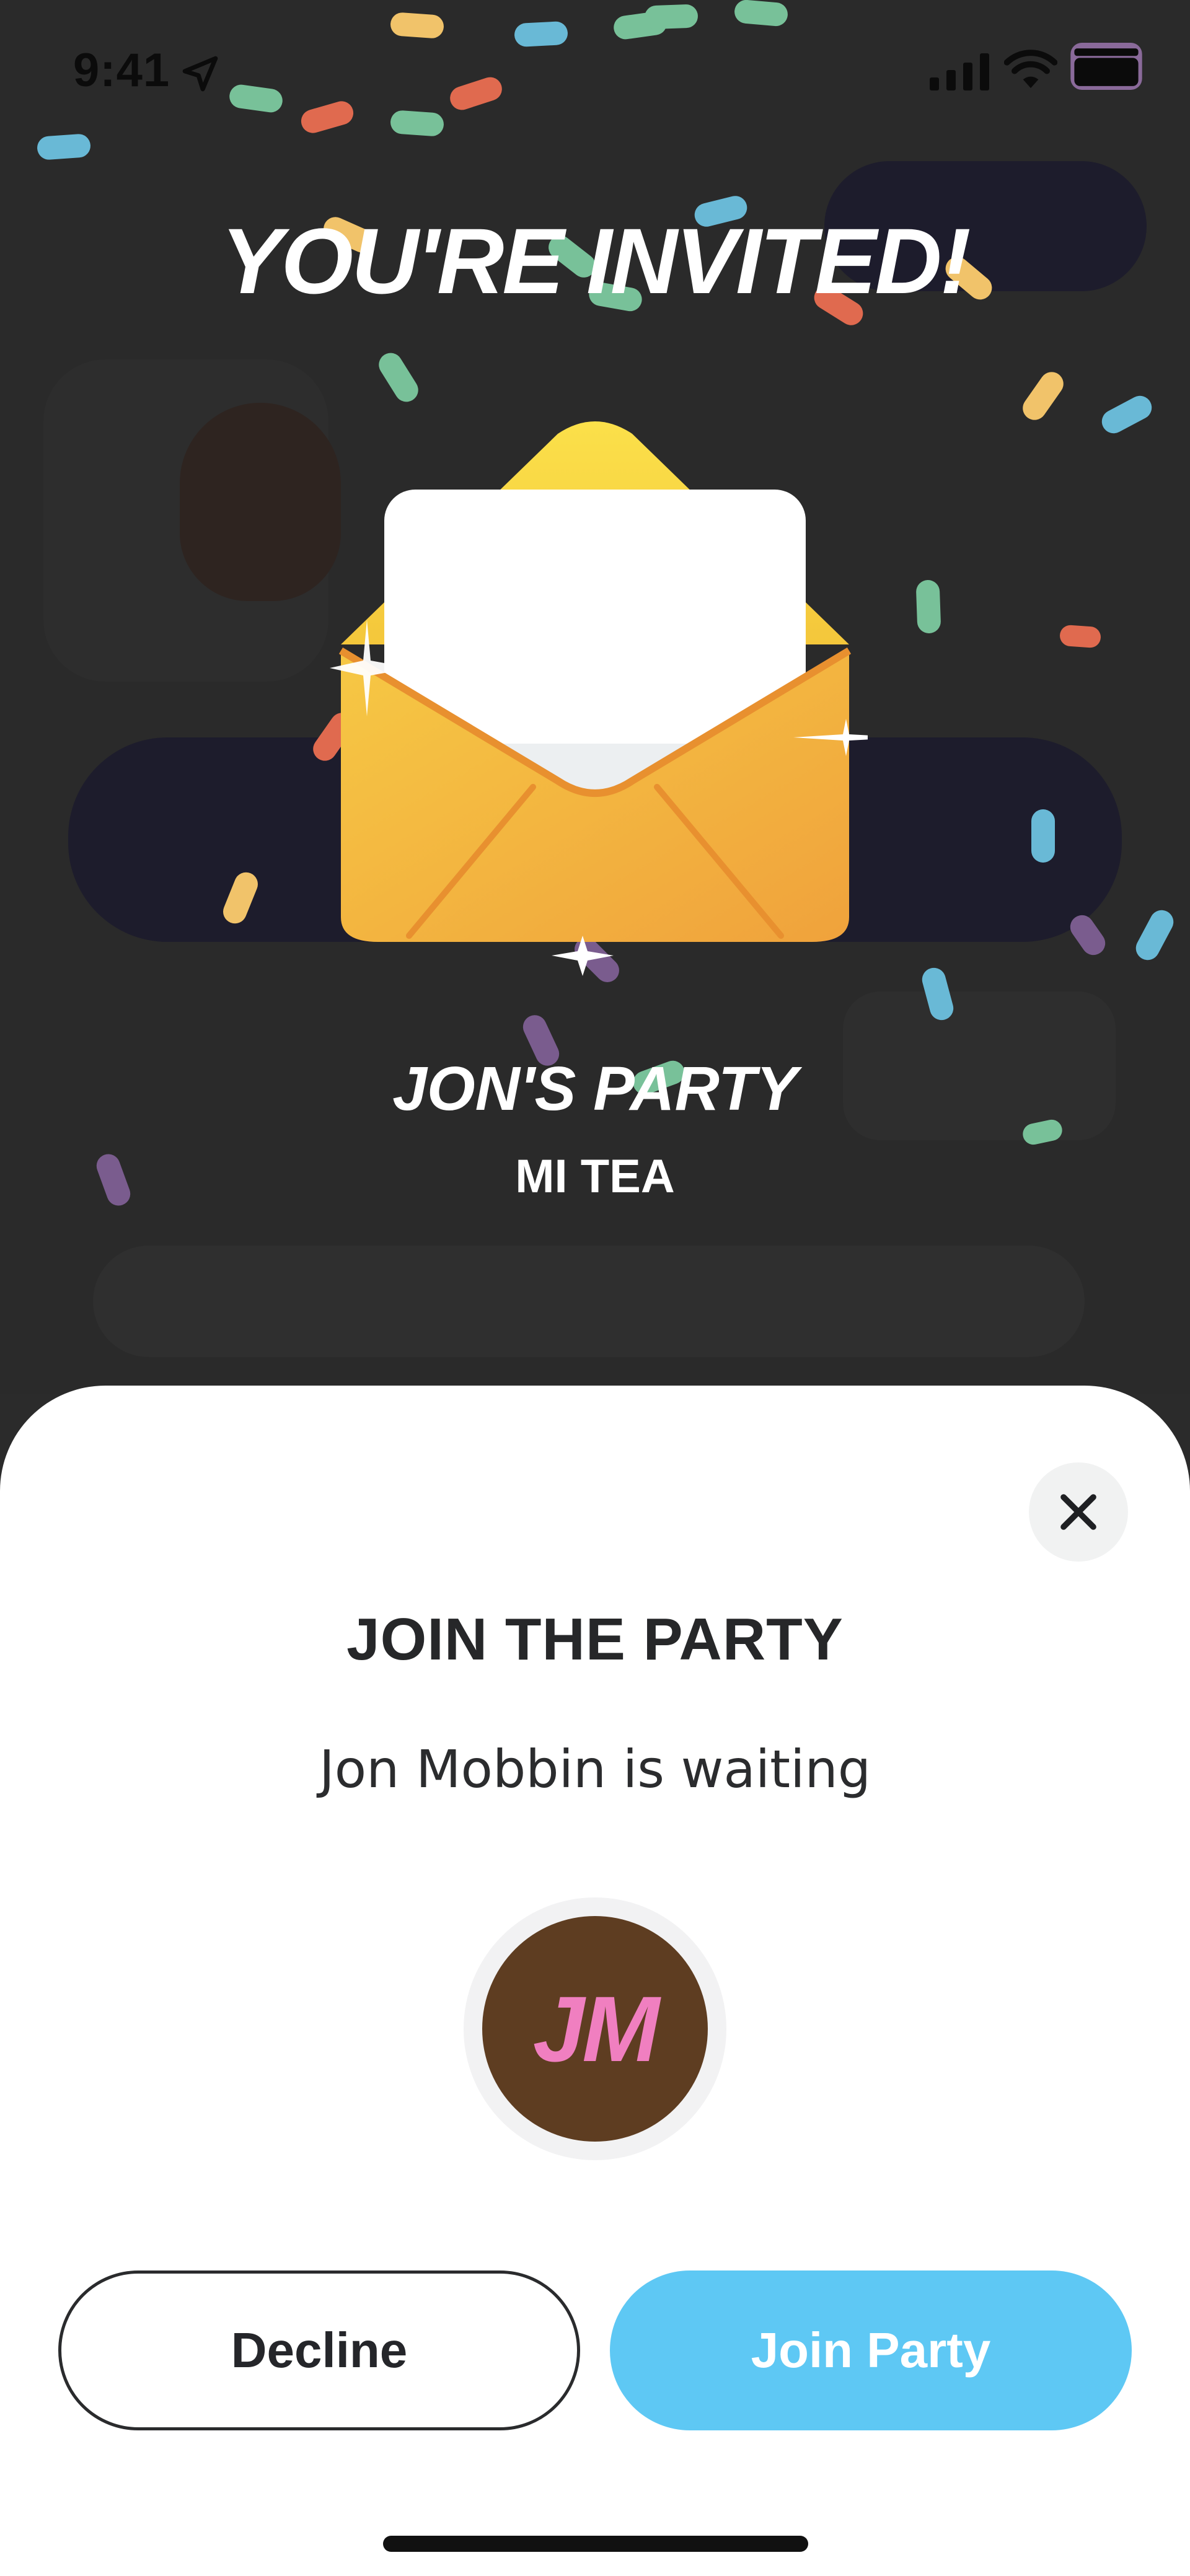 The image size is (1190, 2576). I want to click on envelope-illustration, so click(599, 698).